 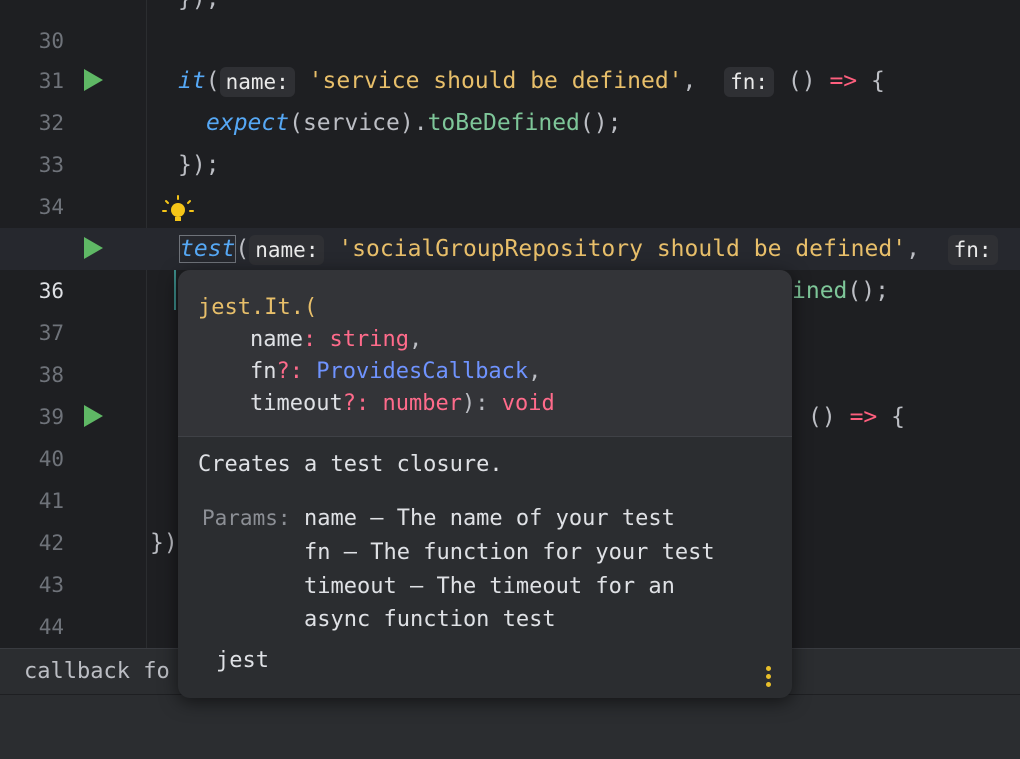 I want to click on bottom-panel, so click(x=510, y=726).